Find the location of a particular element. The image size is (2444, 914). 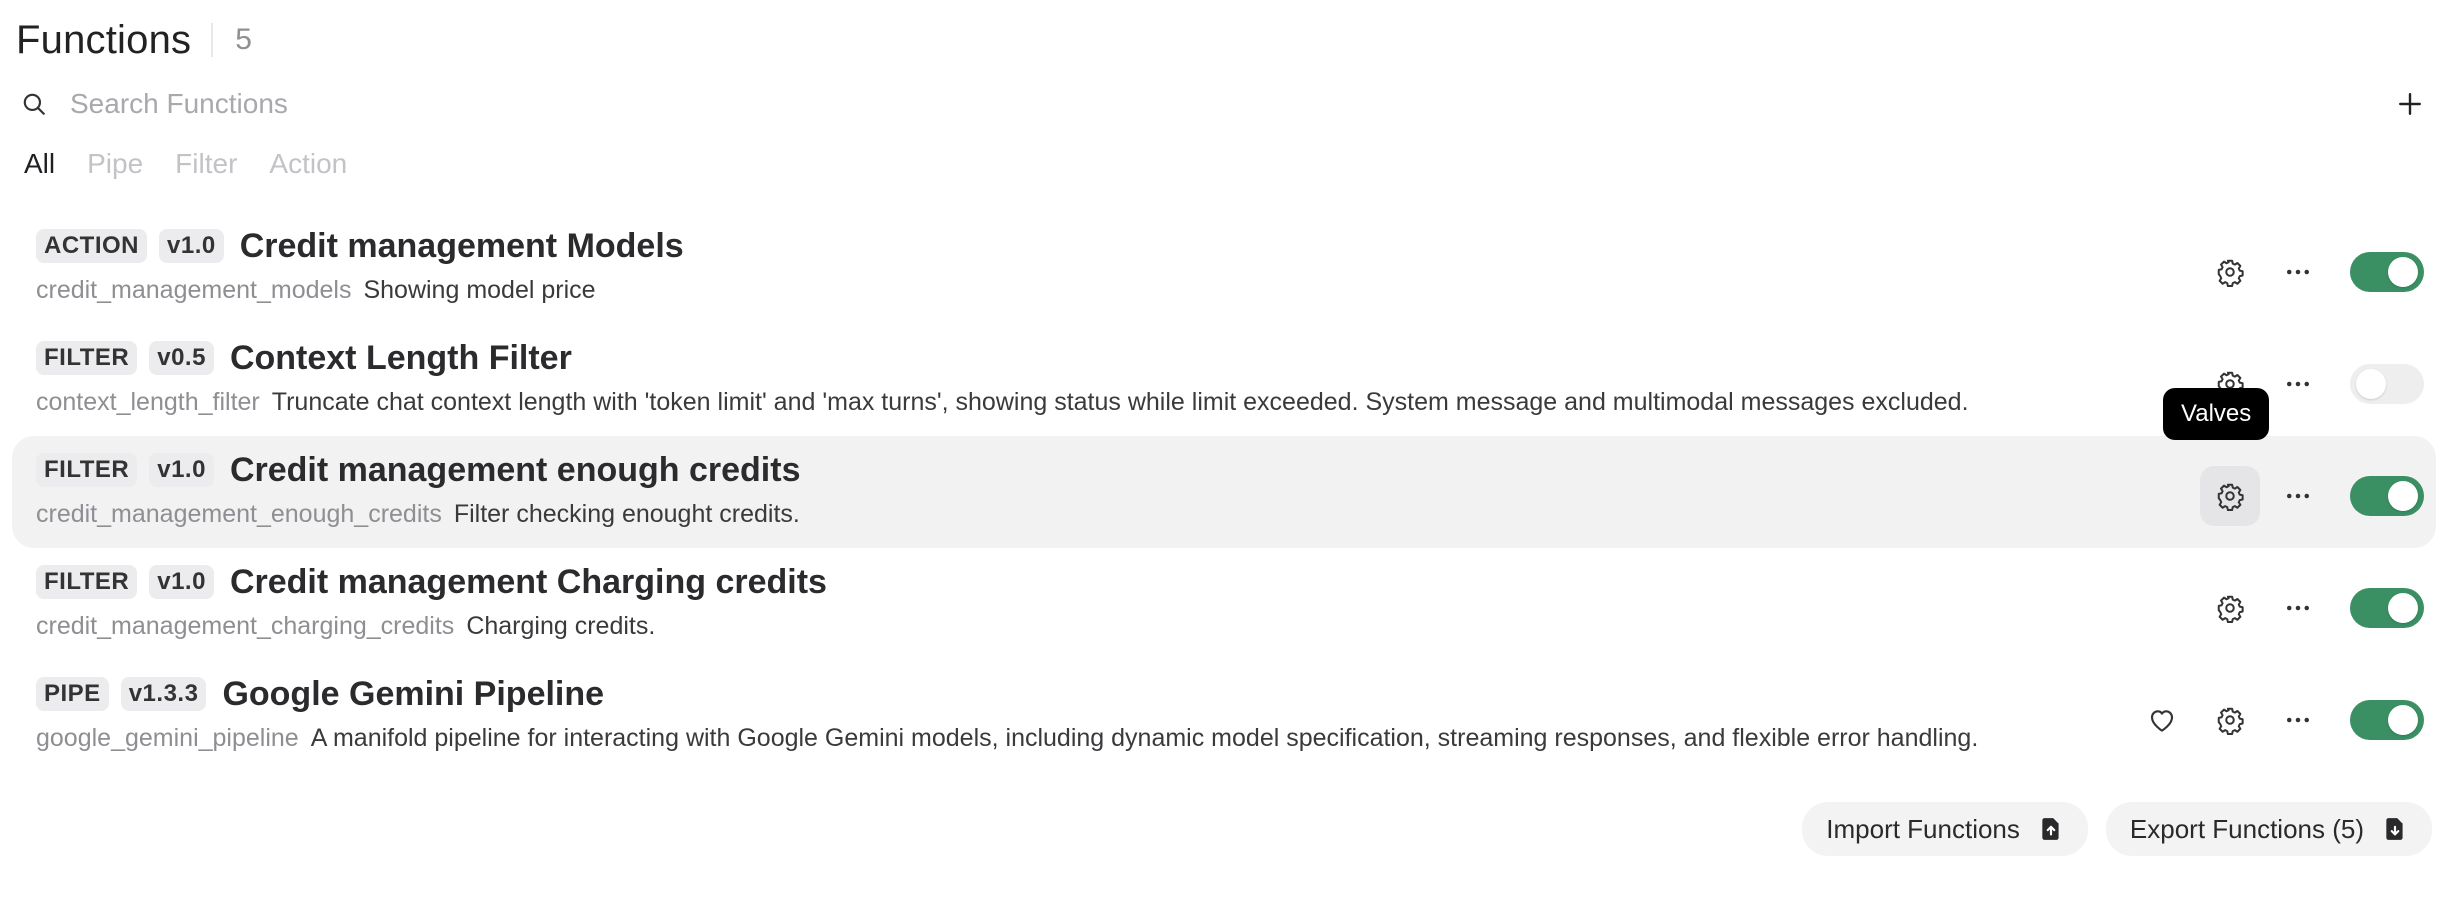

import-label: Import Functions is located at coordinates (1923, 828).